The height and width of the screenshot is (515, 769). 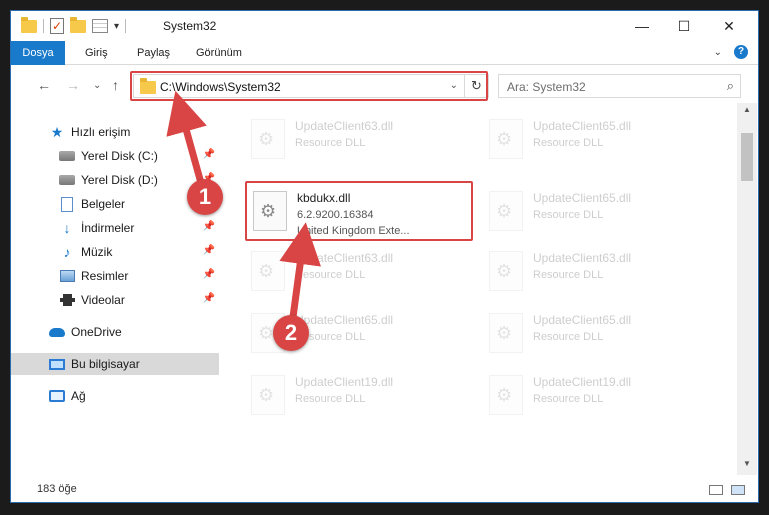 What do you see at coordinates (291, 333) in the screenshot?
I see `callout-badge-2: 2` at bounding box center [291, 333].